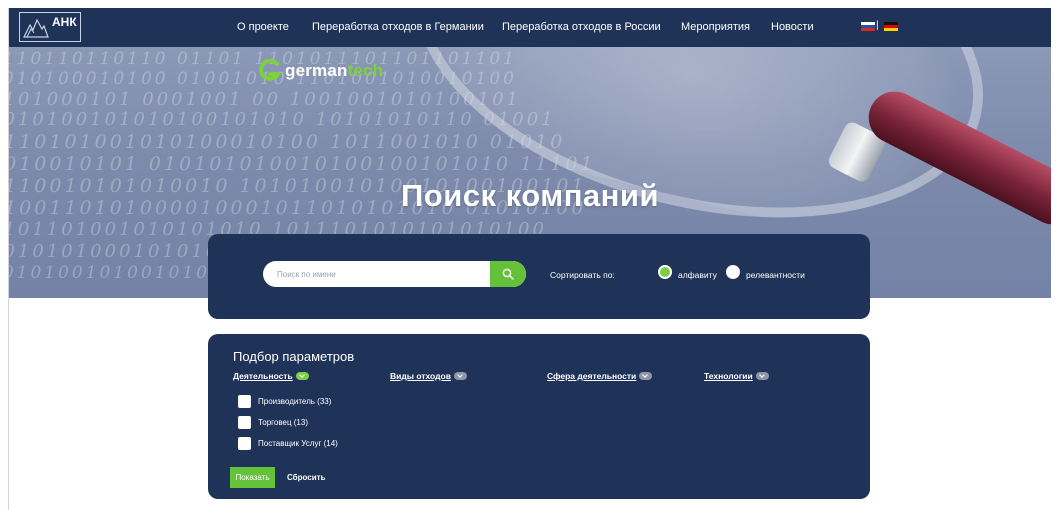 Image resolution: width=1058 pixels, height=510 pixels. Describe the element at coordinates (733, 272) in the screenshot. I see `sort-radio-relevance` at that location.